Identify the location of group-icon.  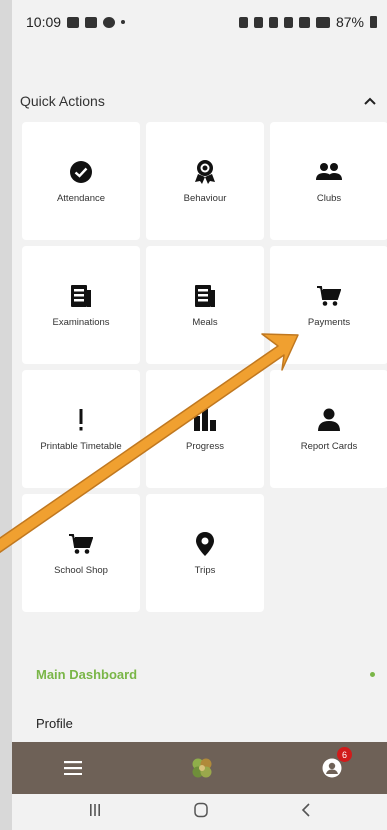
(329, 172).